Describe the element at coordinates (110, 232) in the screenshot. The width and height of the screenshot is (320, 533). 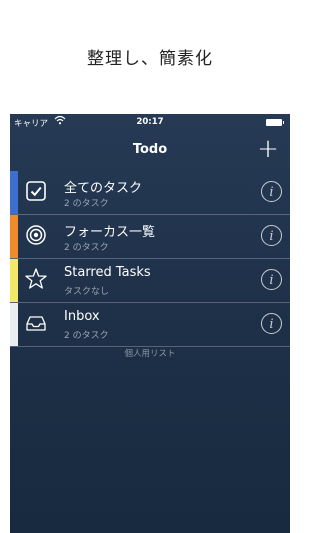
I see `list-name: フォーカス一覧` at that location.